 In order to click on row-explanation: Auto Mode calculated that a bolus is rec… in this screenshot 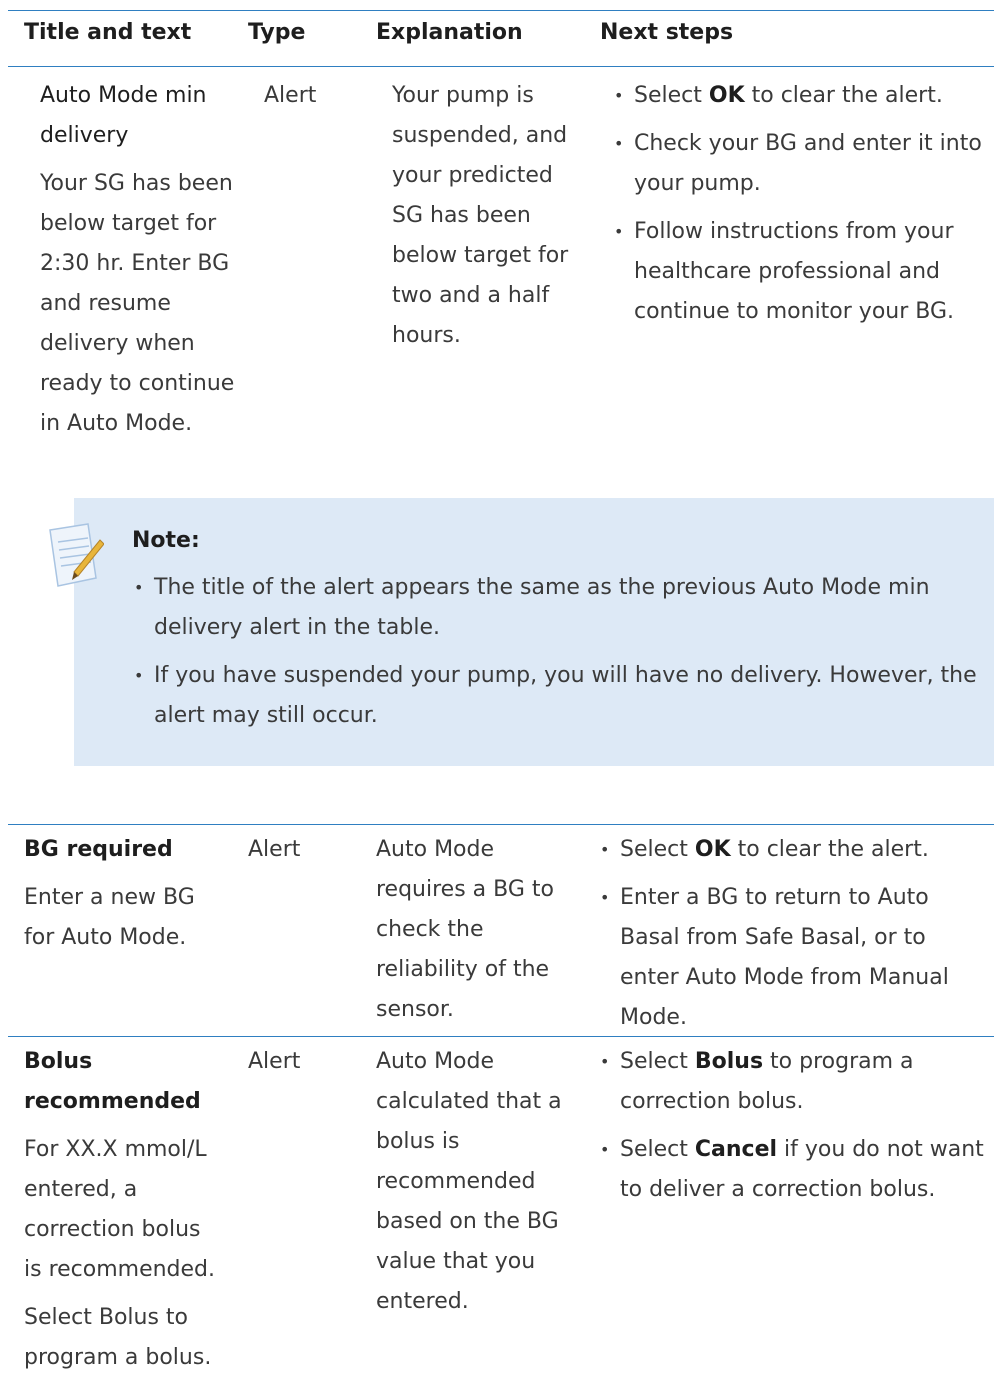, I will do `click(469, 1181)`.